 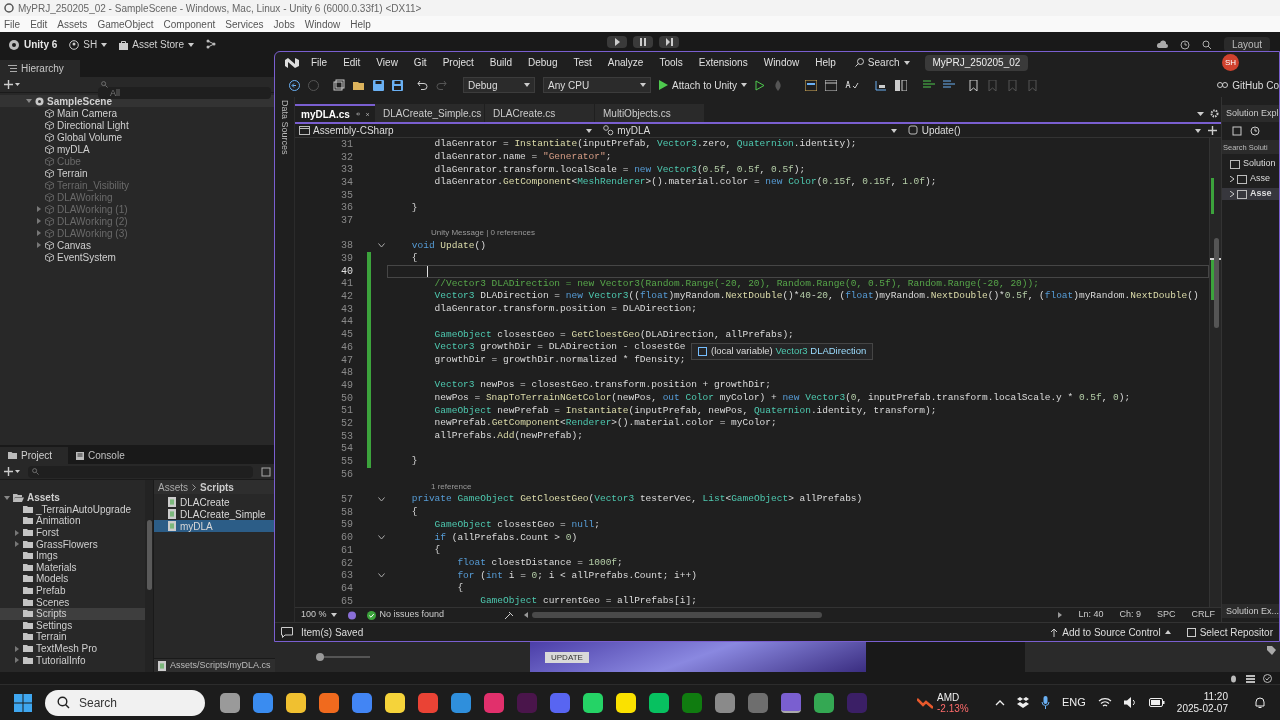 I want to click on asset-store-dropdown: Asset Store, so click(x=156, y=44).